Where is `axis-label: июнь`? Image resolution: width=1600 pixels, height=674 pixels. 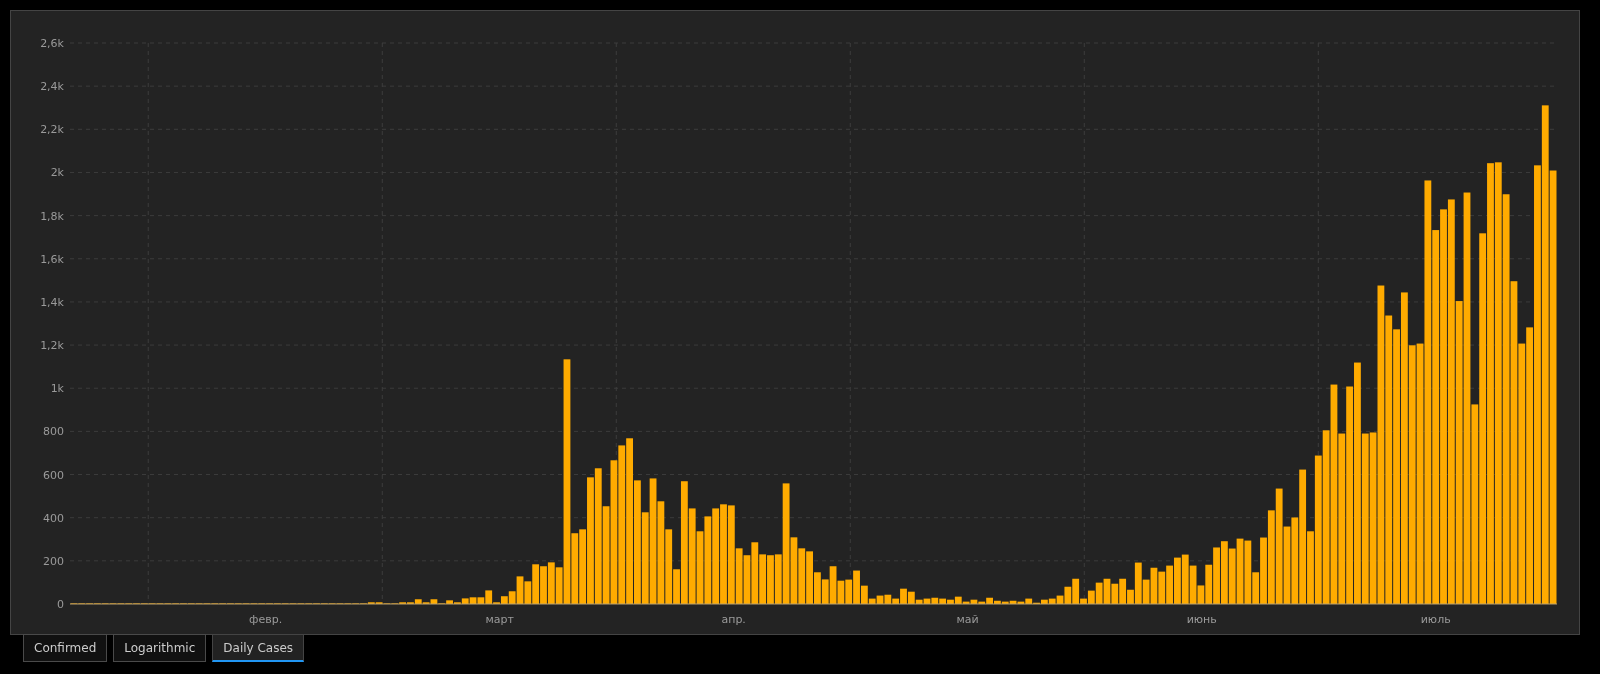 axis-label: июнь is located at coordinates (1201, 619).